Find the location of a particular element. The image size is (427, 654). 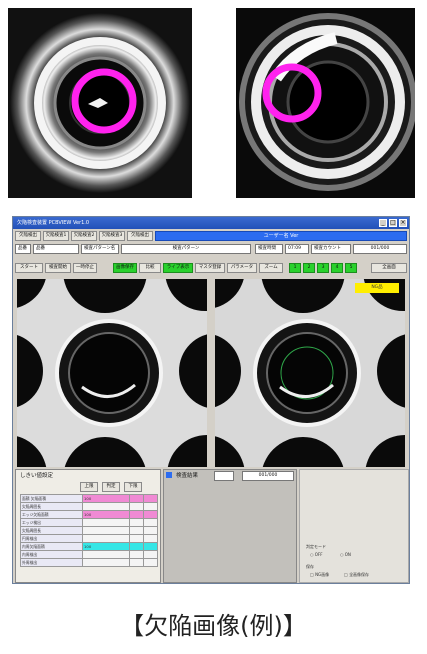

window-title: 欠陥検査装置 PCBVIEW Ver1.0 is located at coordinates (53, 223).